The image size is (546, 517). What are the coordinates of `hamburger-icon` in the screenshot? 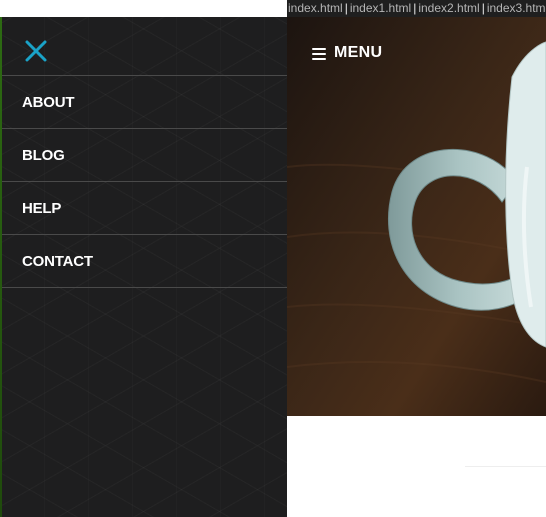 It's located at (319, 53).